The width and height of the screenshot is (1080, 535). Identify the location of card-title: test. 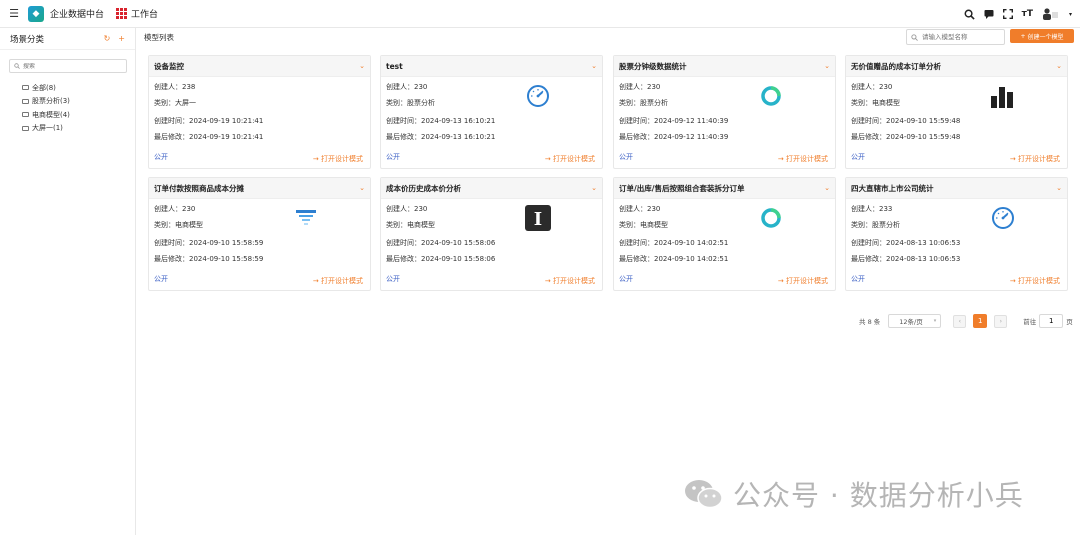
(394, 66).